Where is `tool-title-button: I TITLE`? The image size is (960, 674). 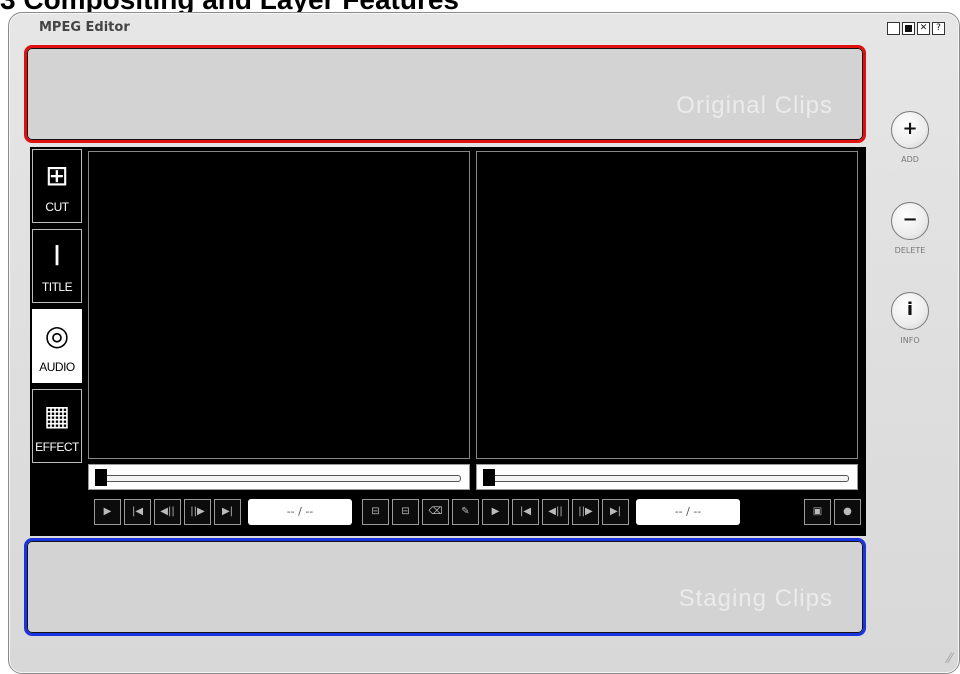
tool-title-button: I TITLE is located at coordinates (57, 266).